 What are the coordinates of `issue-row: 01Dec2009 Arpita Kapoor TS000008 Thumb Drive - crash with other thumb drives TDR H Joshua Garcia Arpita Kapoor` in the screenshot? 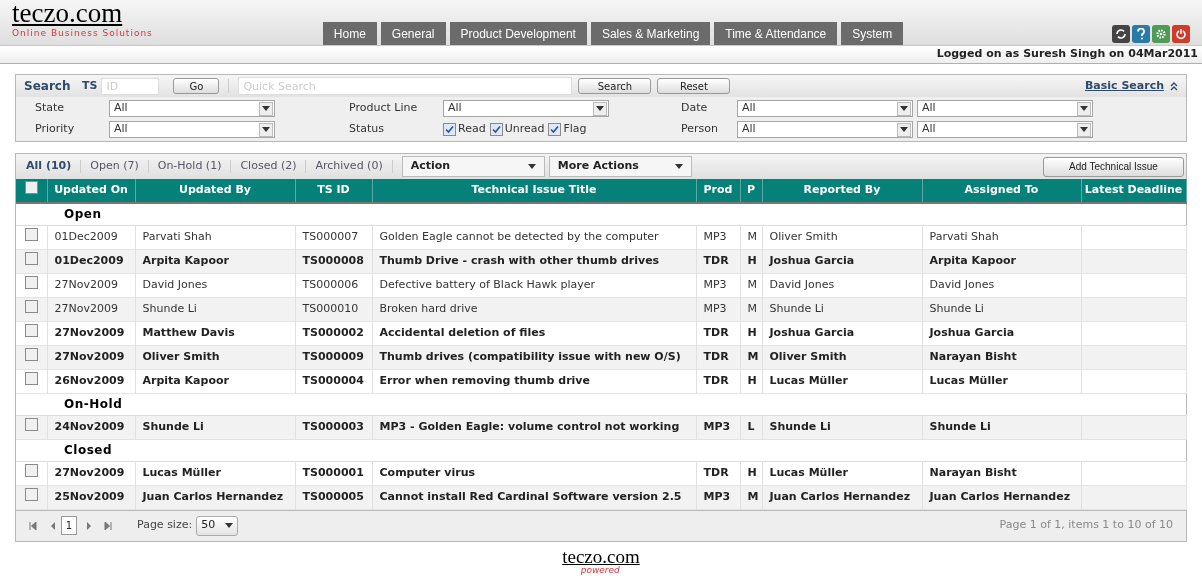 It's located at (601, 261).